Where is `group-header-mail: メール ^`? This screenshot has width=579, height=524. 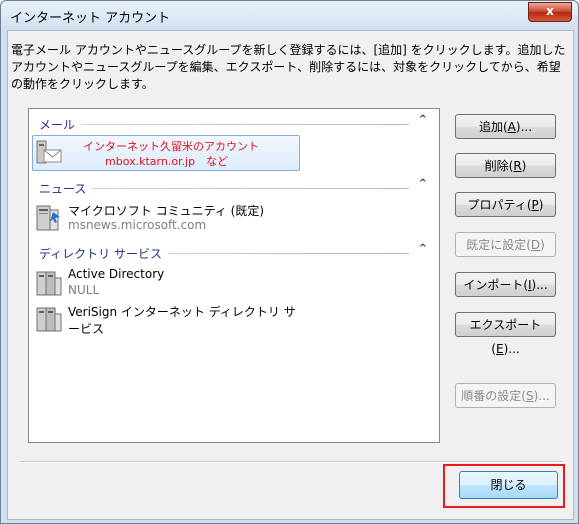
group-header-mail: メール ^ is located at coordinates (235, 123).